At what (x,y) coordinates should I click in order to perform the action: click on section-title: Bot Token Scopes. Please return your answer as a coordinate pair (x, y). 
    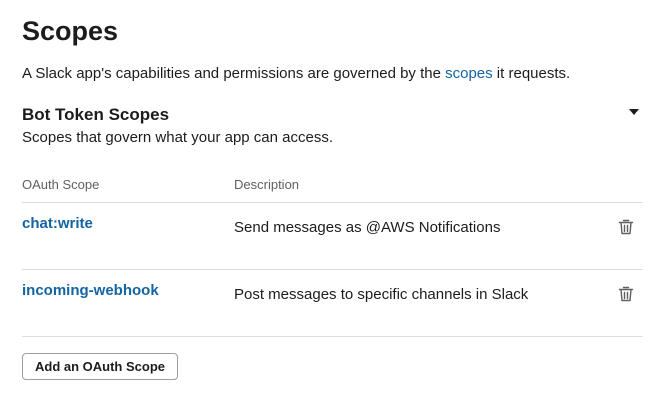
    Looking at the image, I should click on (96, 114).